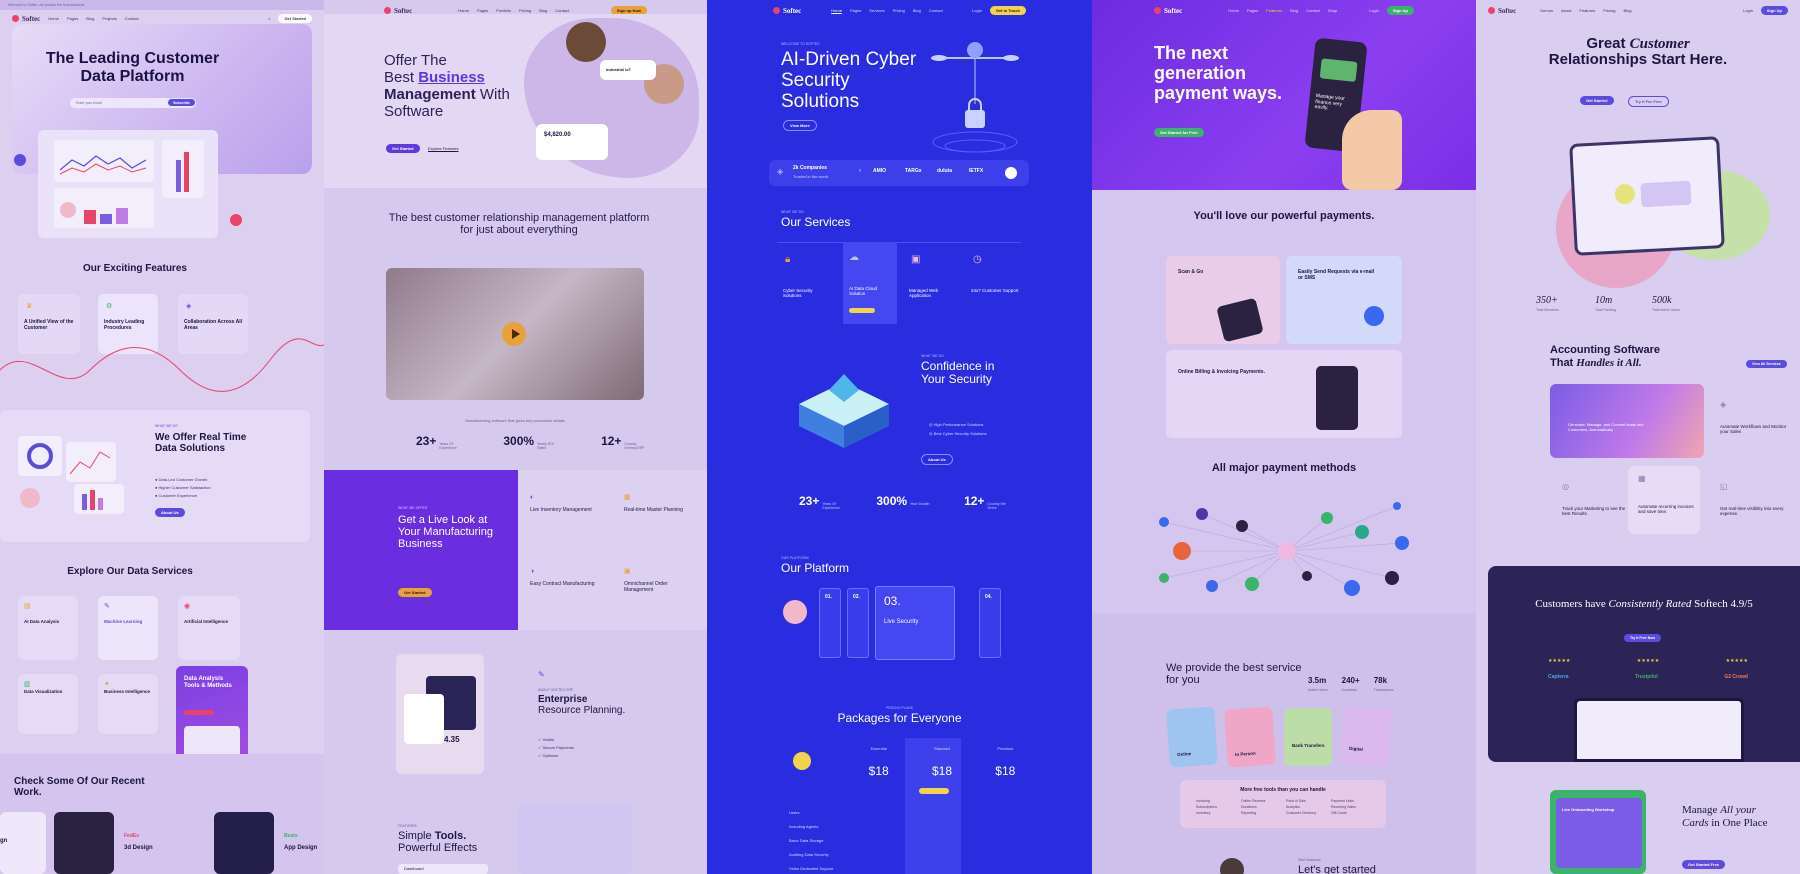  Describe the element at coordinates (800, 125) in the screenshot. I see `view-more-button: View More` at that location.